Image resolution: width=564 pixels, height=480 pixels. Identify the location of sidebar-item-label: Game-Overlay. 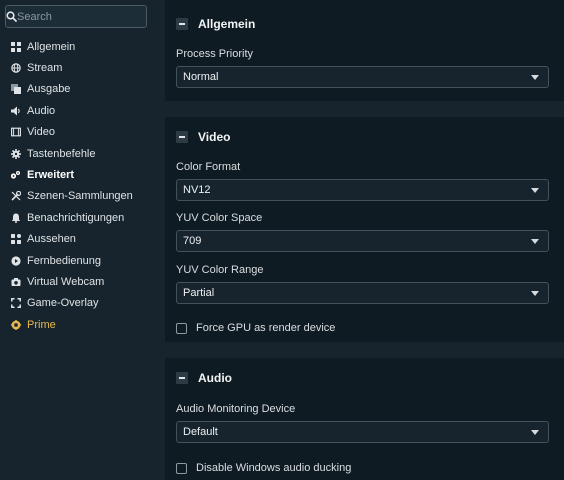
(63, 303).